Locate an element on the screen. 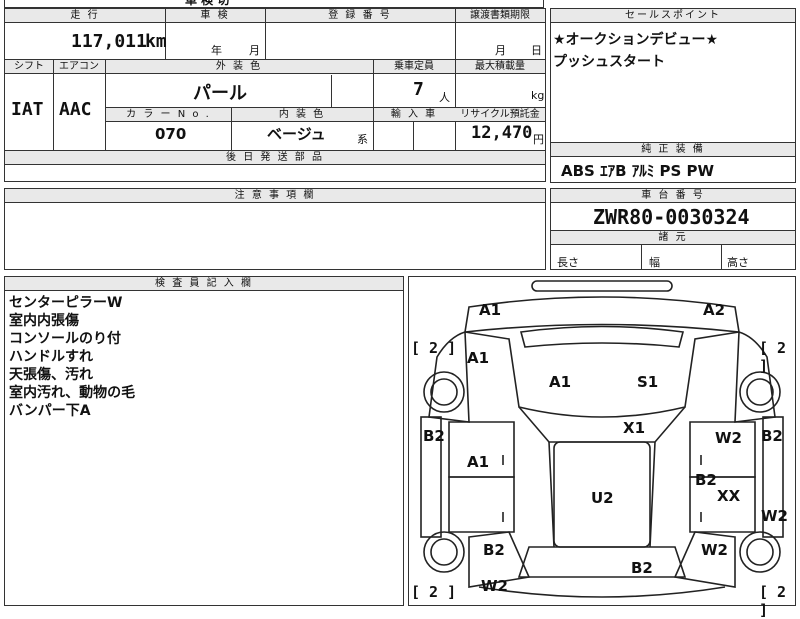  chassis-box: 車 台 番 号 ZWR80-0030324 諸 元 長さ 幅 高さ is located at coordinates (673, 229).